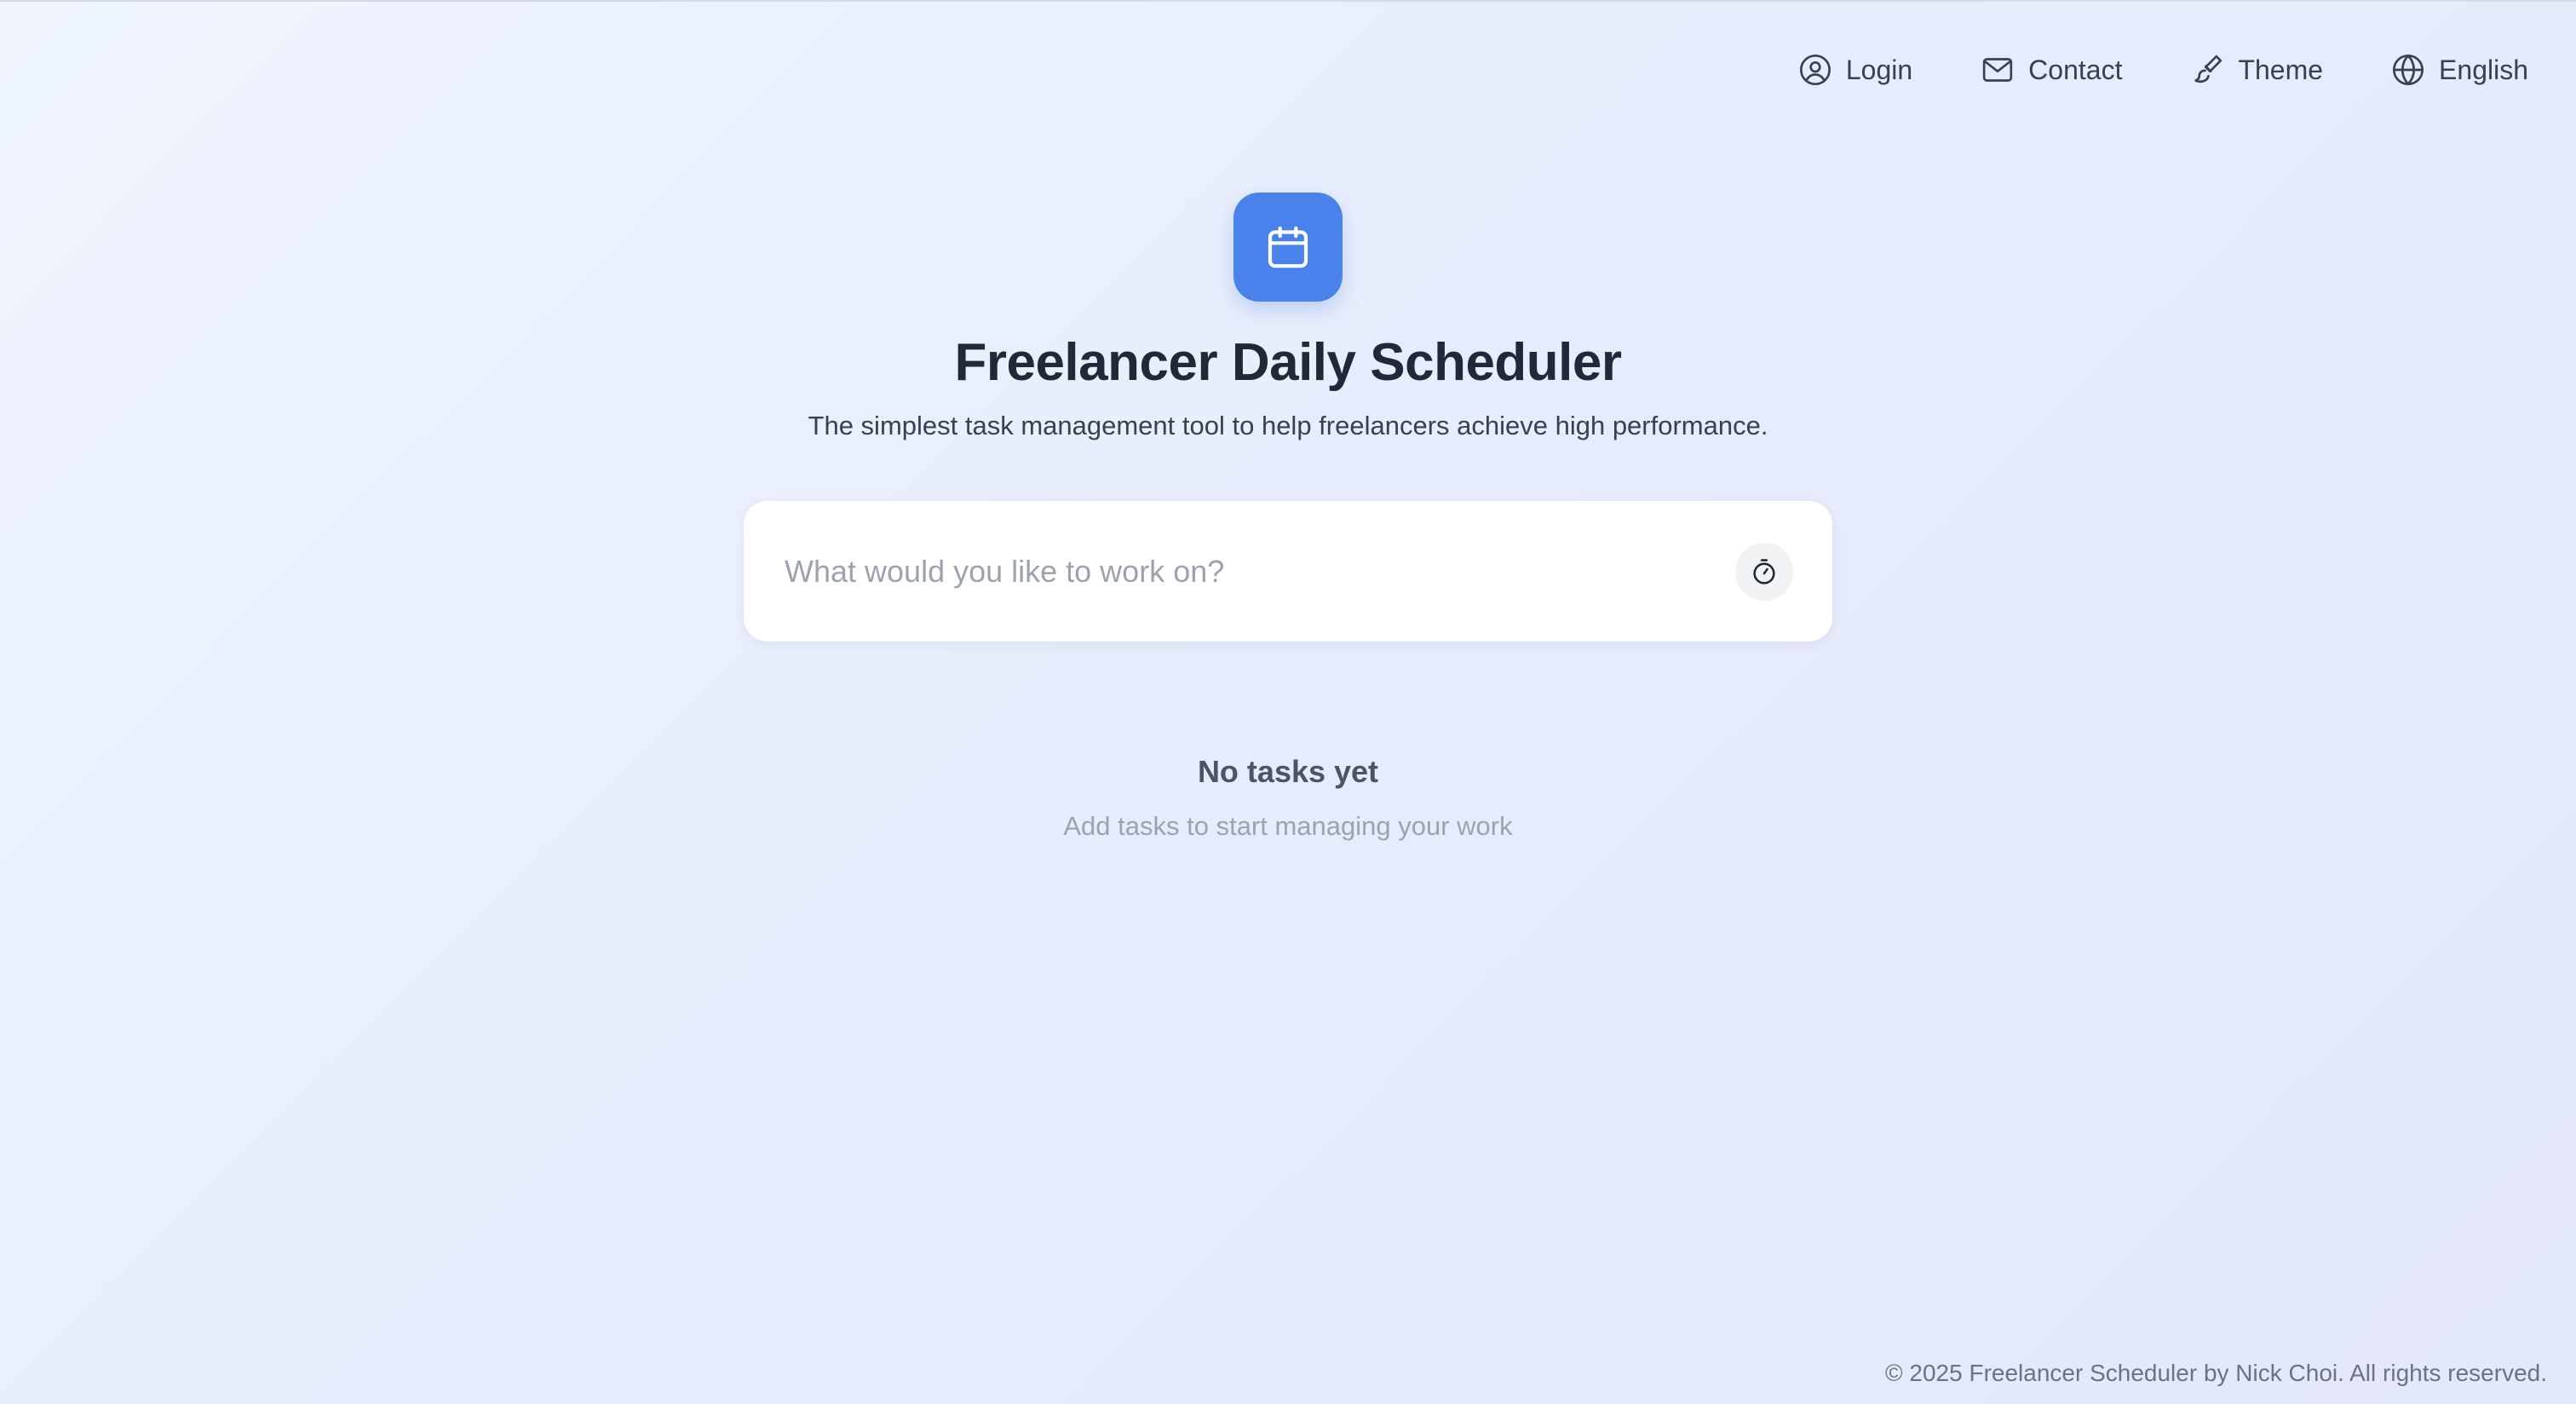  I want to click on task-input-card, so click(1288, 571).